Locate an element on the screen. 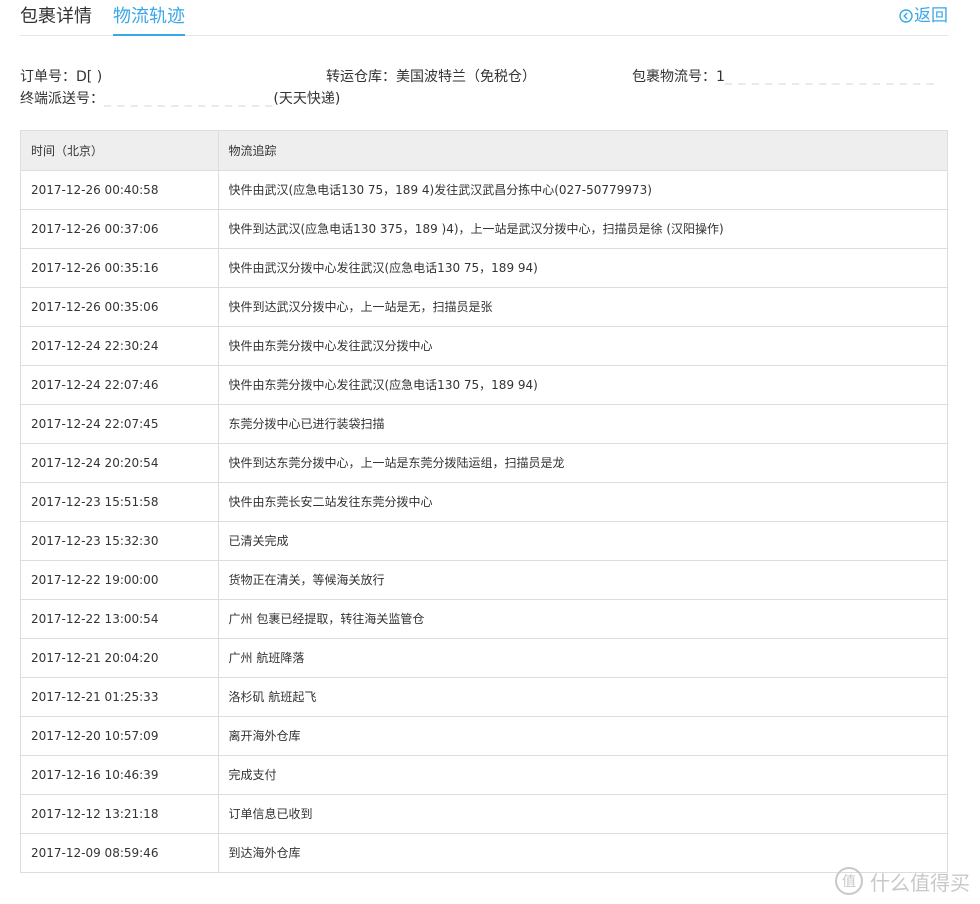 This screenshot has width=980, height=904. masked-final-digits: _ _ _ _ _ _ _ _ _ _ _ _ _ is located at coordinates (189, 99).